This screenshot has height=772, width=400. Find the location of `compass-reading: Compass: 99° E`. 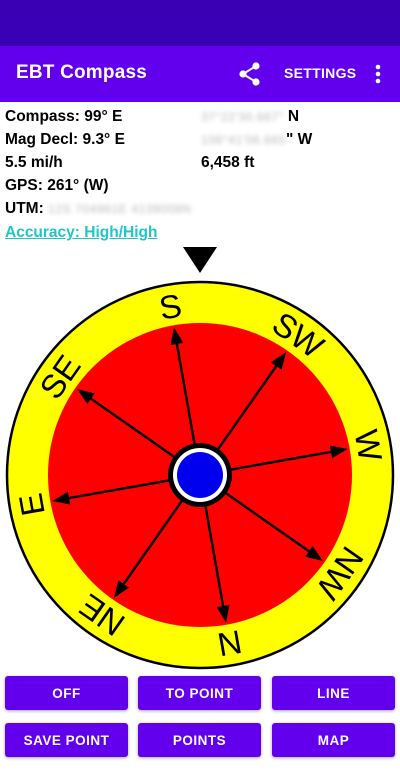

compass-reading: Compass: 99° E is located at coordinates (64, 116).